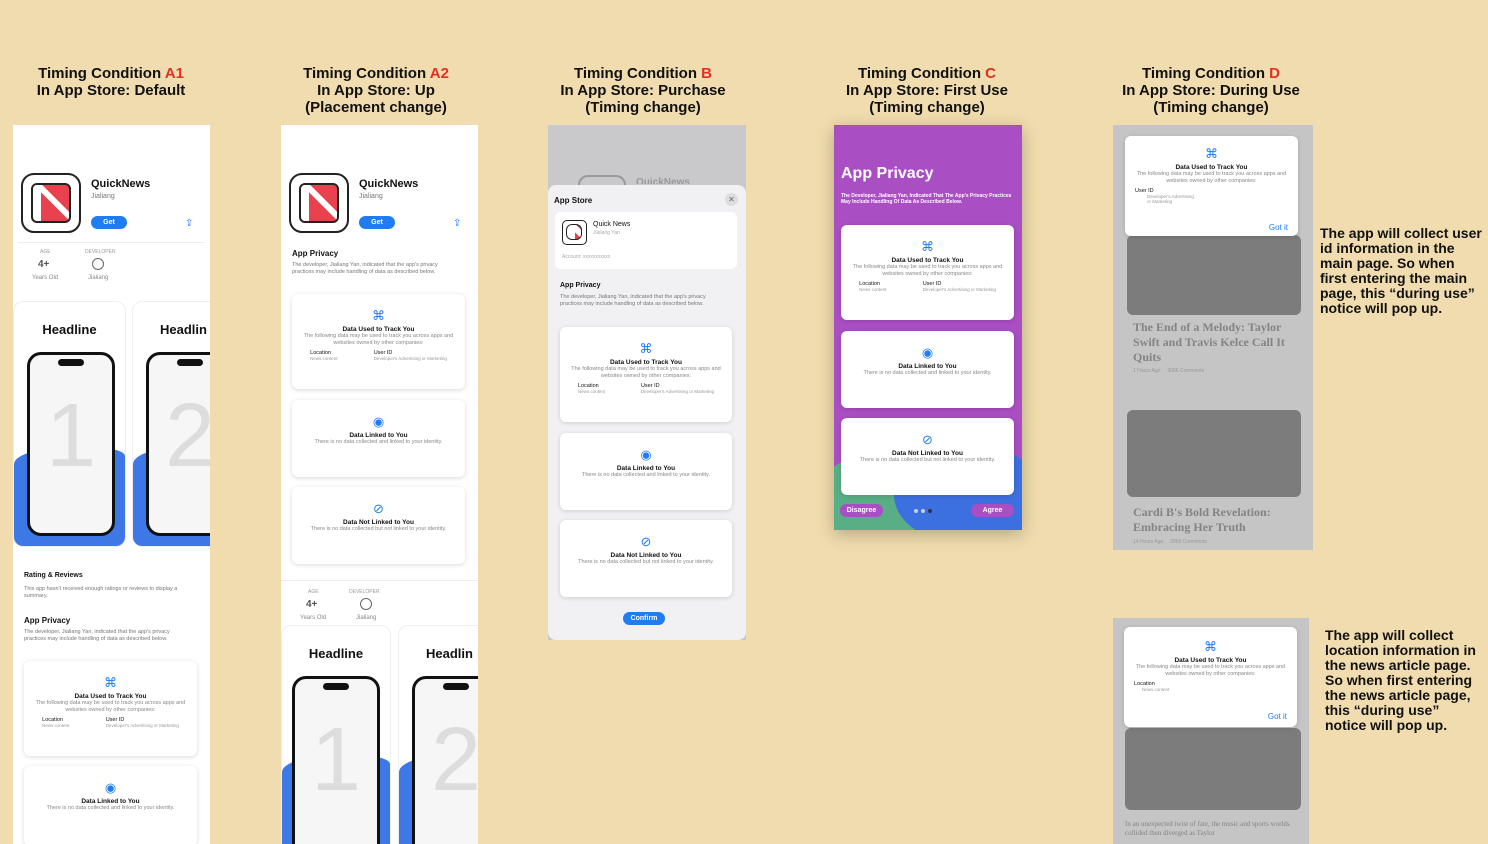 The image size is (1488, 844). I want to click on condition-code: B, so click(707, 73).